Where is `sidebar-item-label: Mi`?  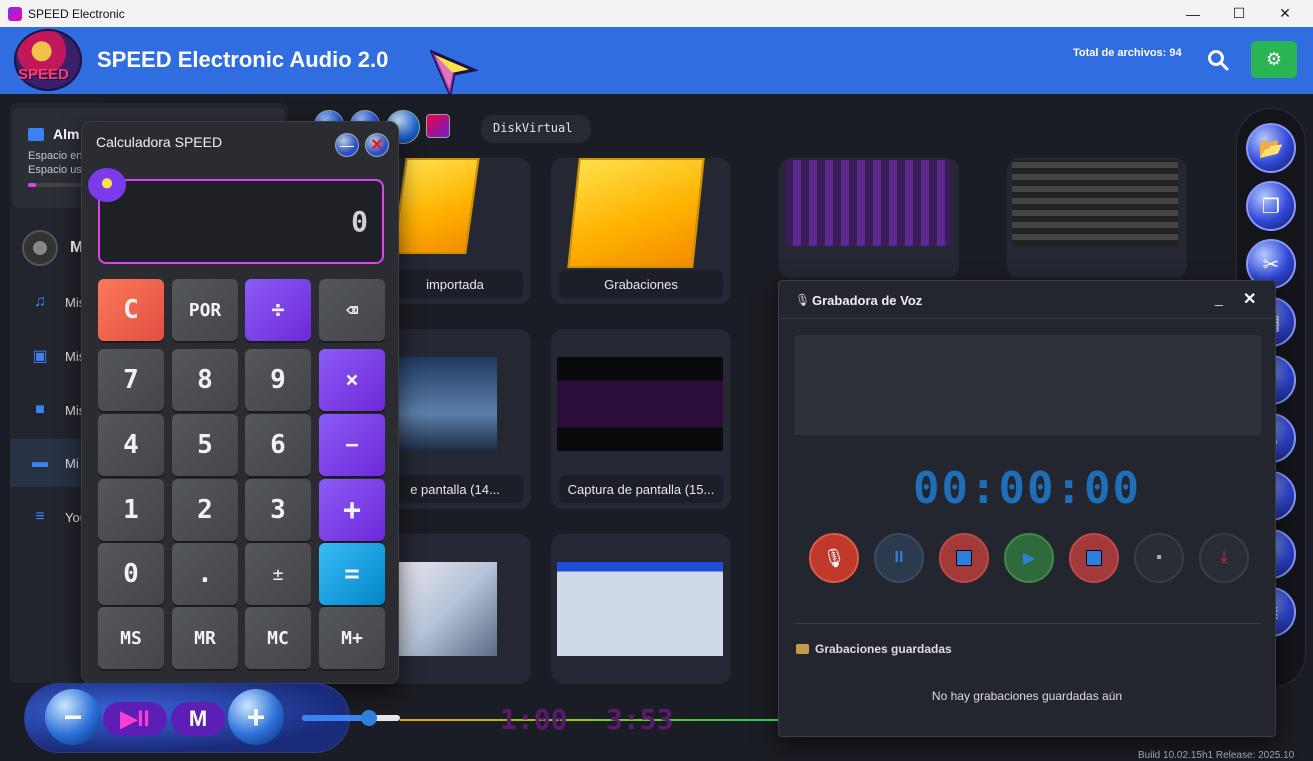
sidebar-item-label: Mi is located at coordinates (72, 463).